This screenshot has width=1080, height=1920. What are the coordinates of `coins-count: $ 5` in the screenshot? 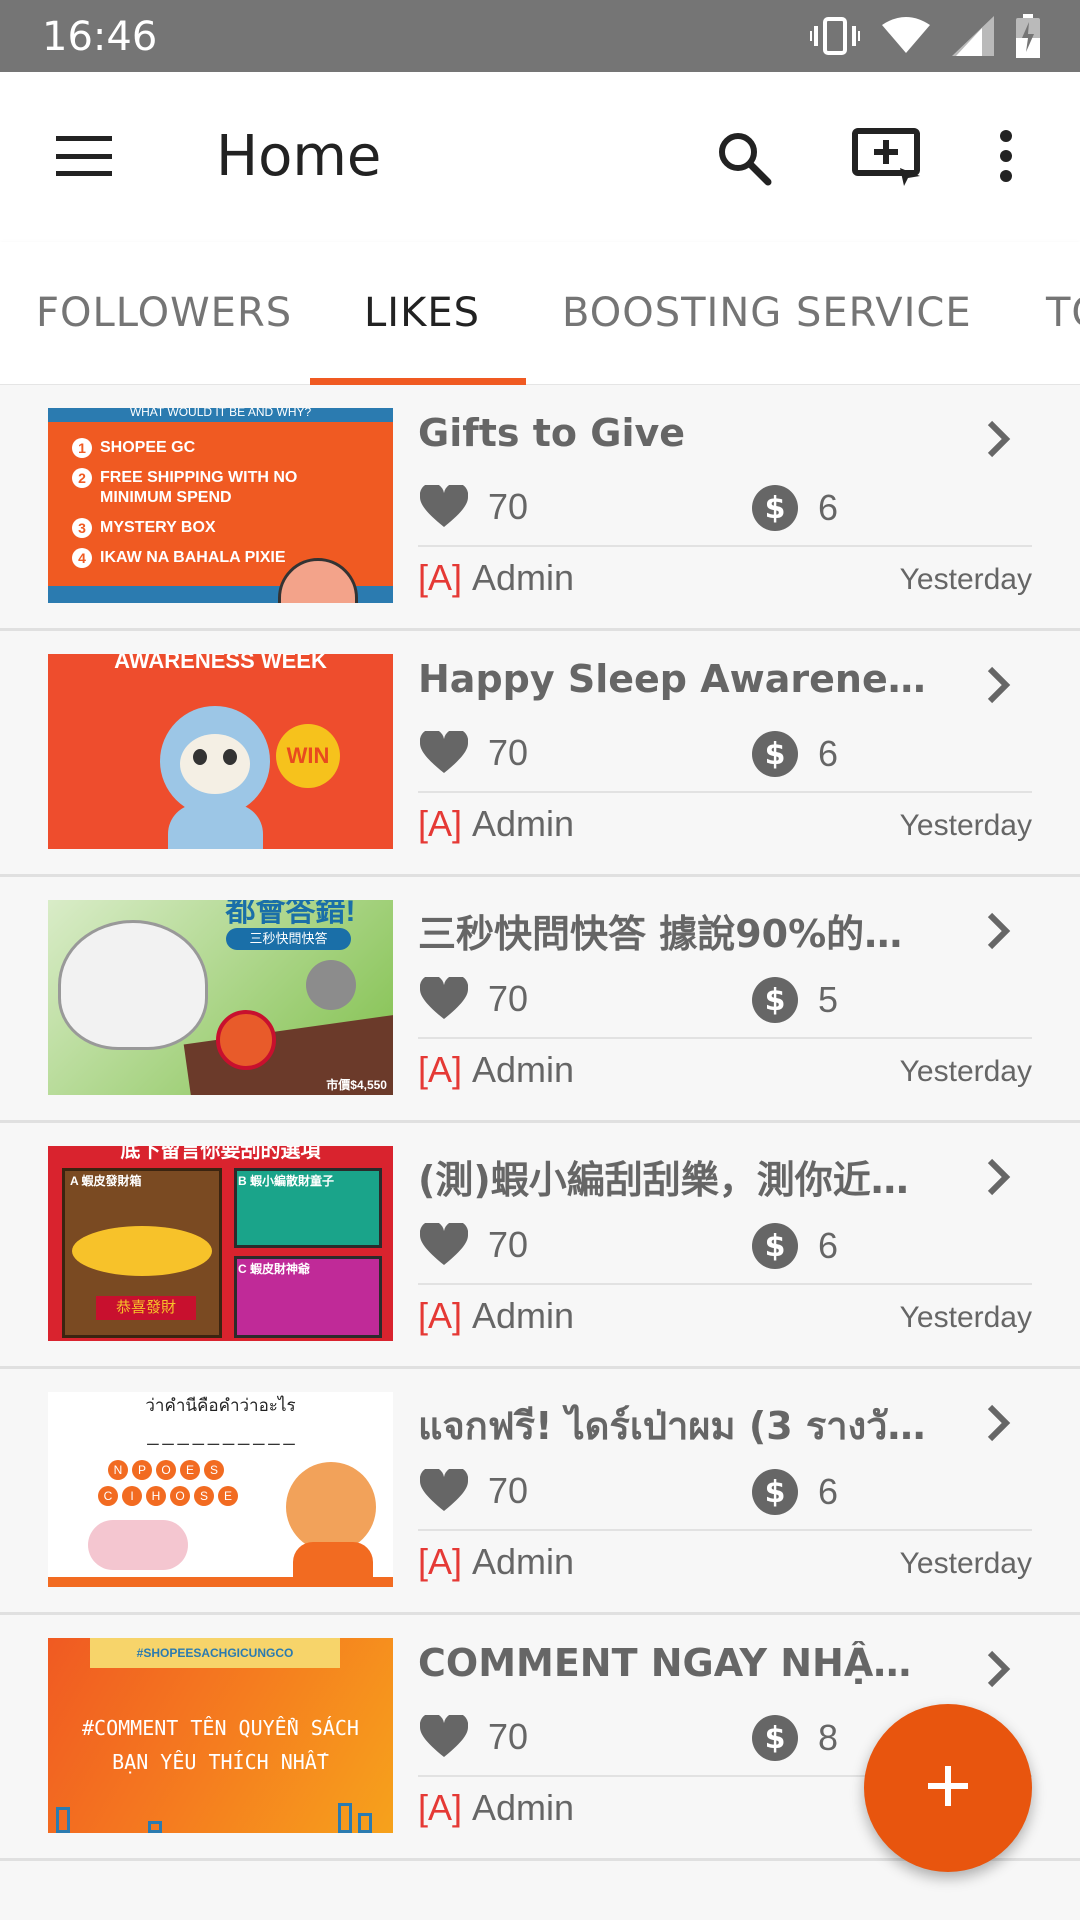 It's located at (795, 1000).